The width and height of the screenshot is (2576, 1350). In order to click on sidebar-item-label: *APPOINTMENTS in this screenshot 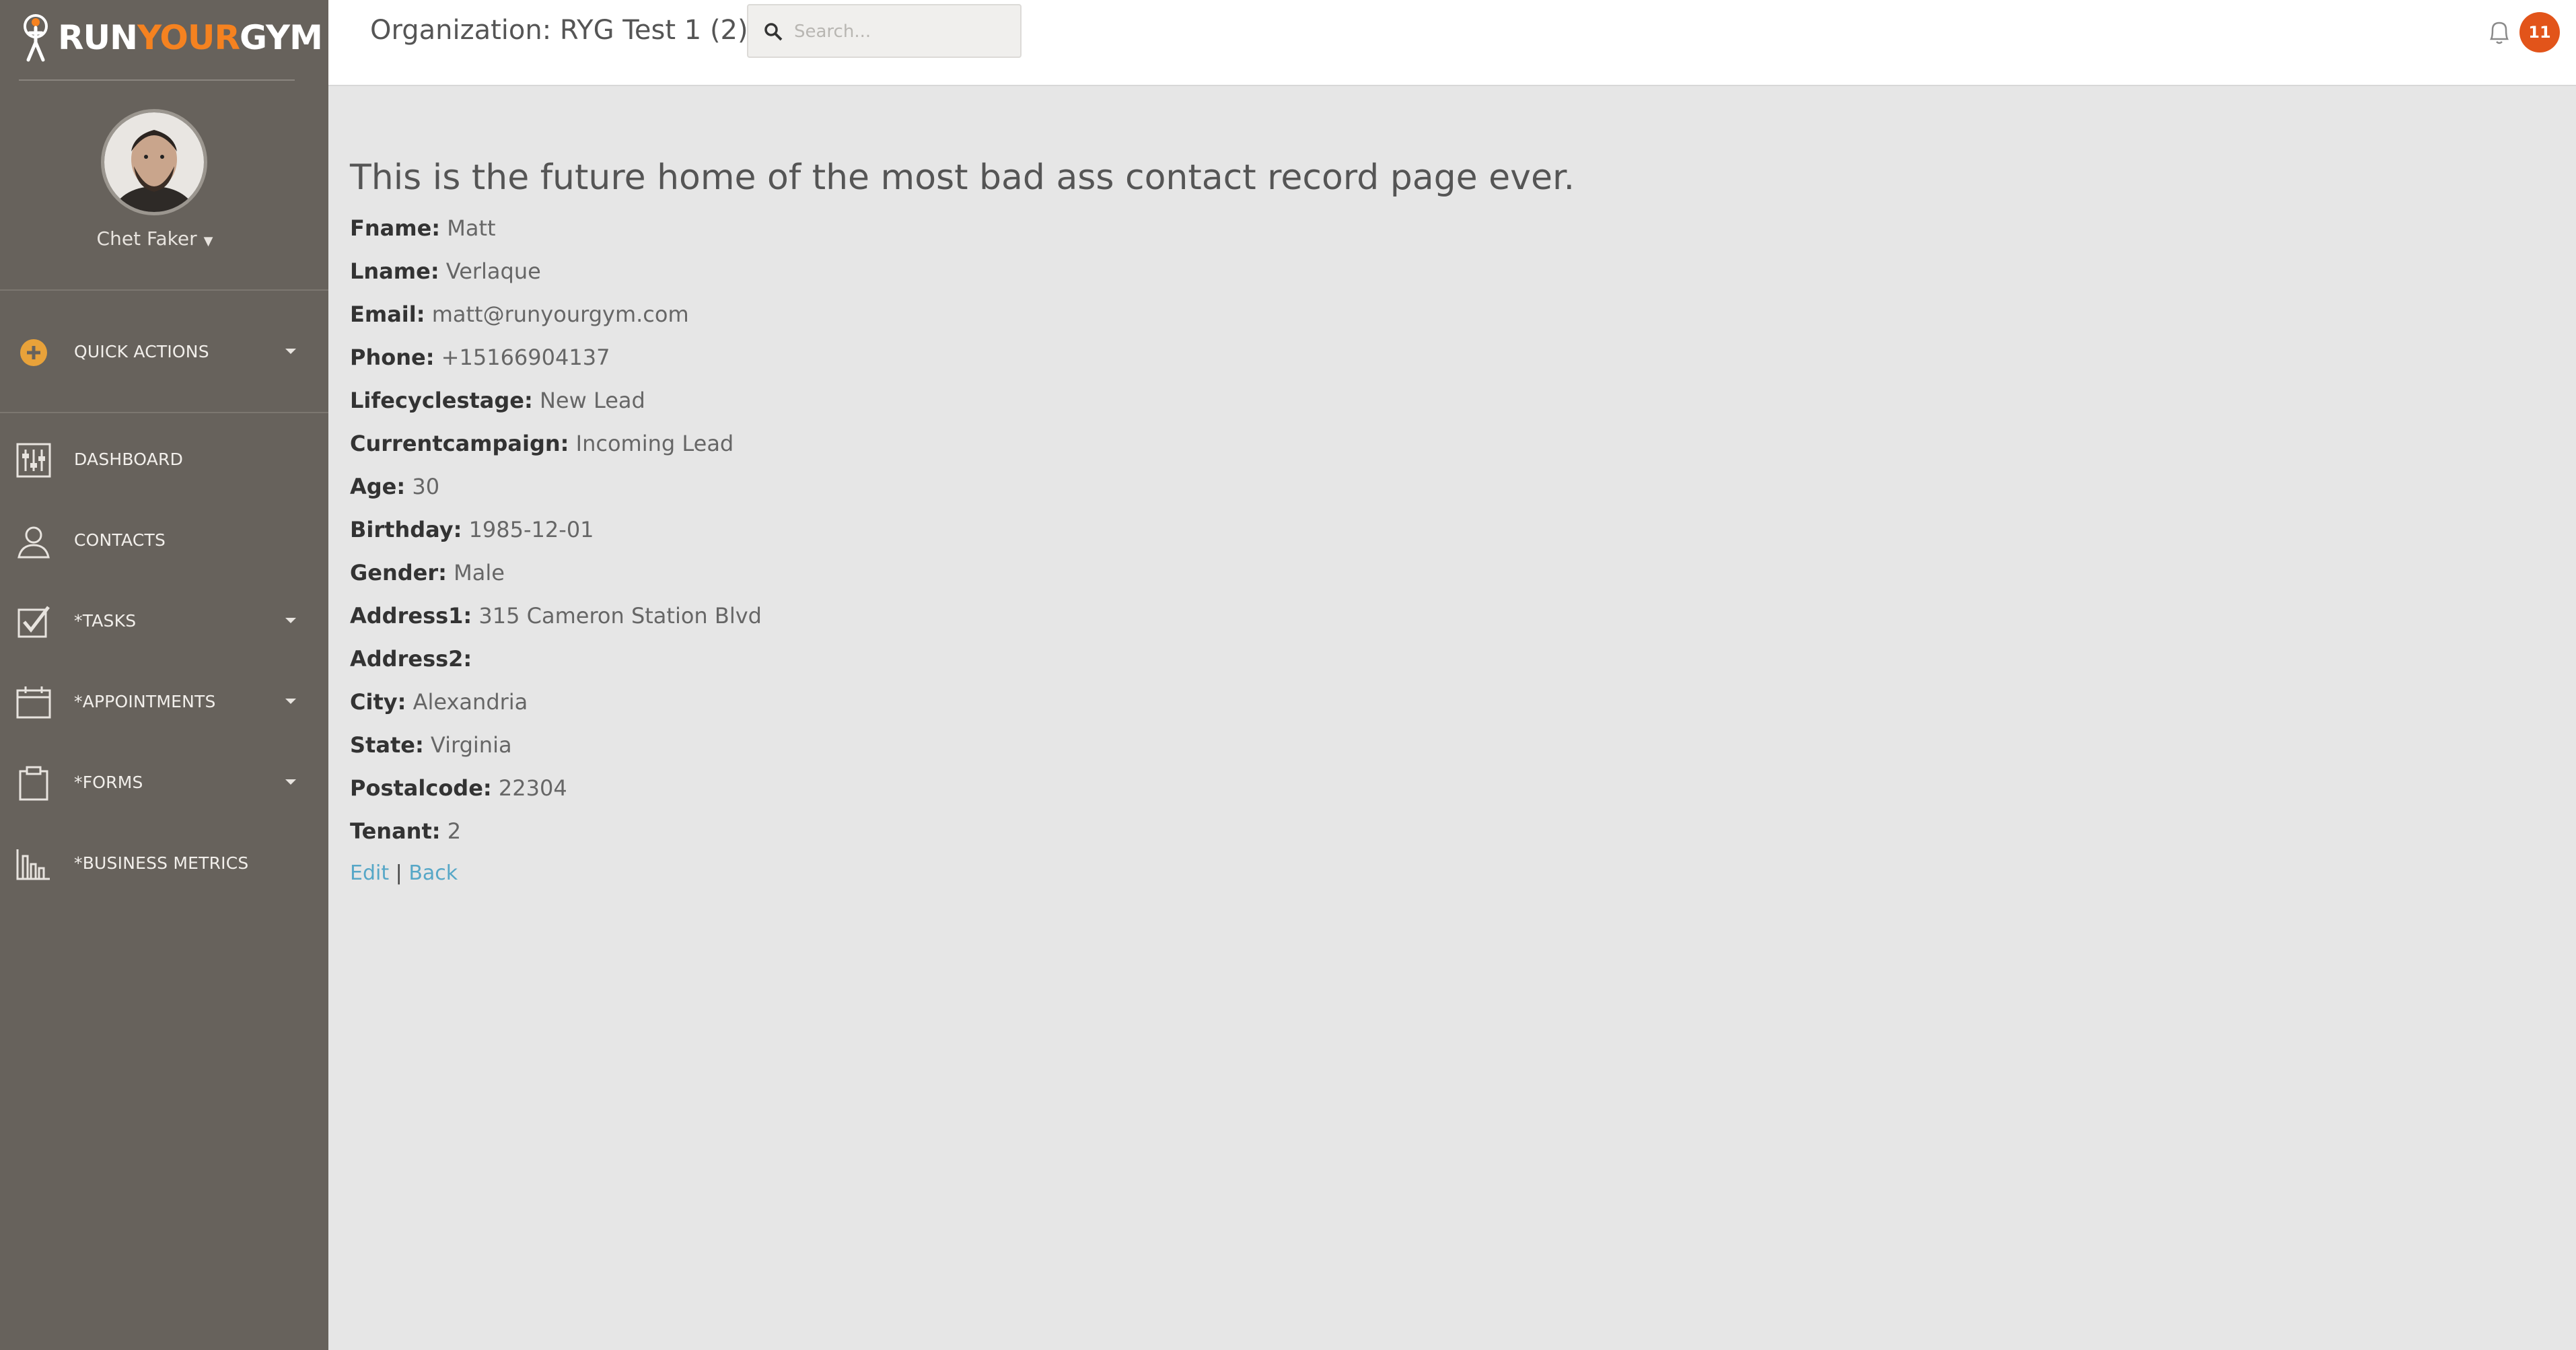, I will do `click(145, 701)`.